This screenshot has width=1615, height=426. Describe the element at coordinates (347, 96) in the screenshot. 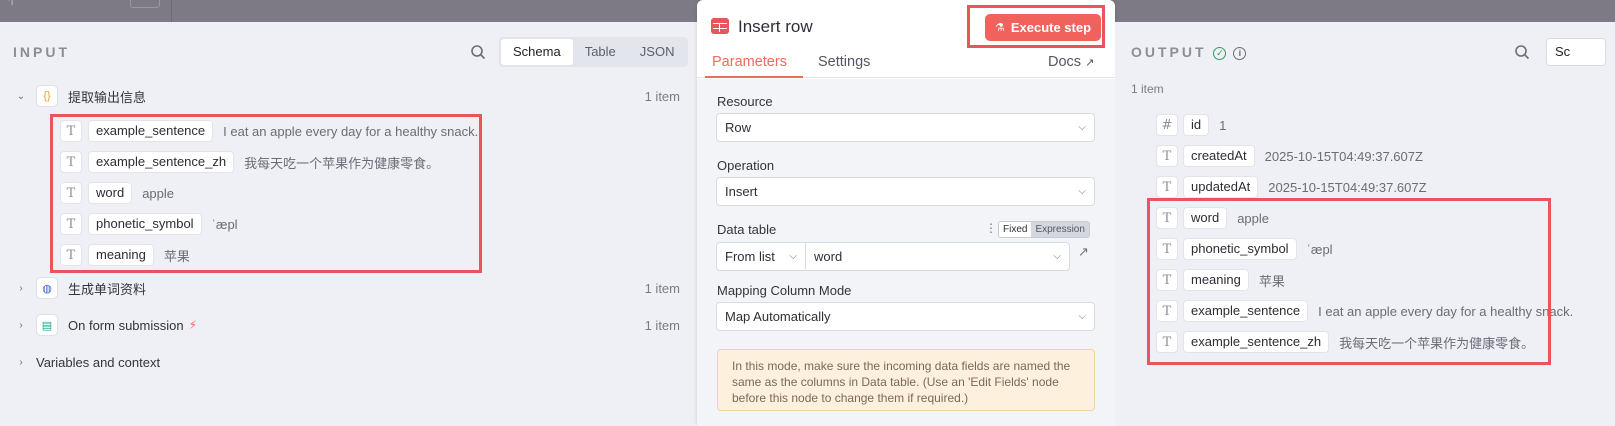

I see `tree-node-extract: ⌄ {} 提取输出信息 1 item` at that location.